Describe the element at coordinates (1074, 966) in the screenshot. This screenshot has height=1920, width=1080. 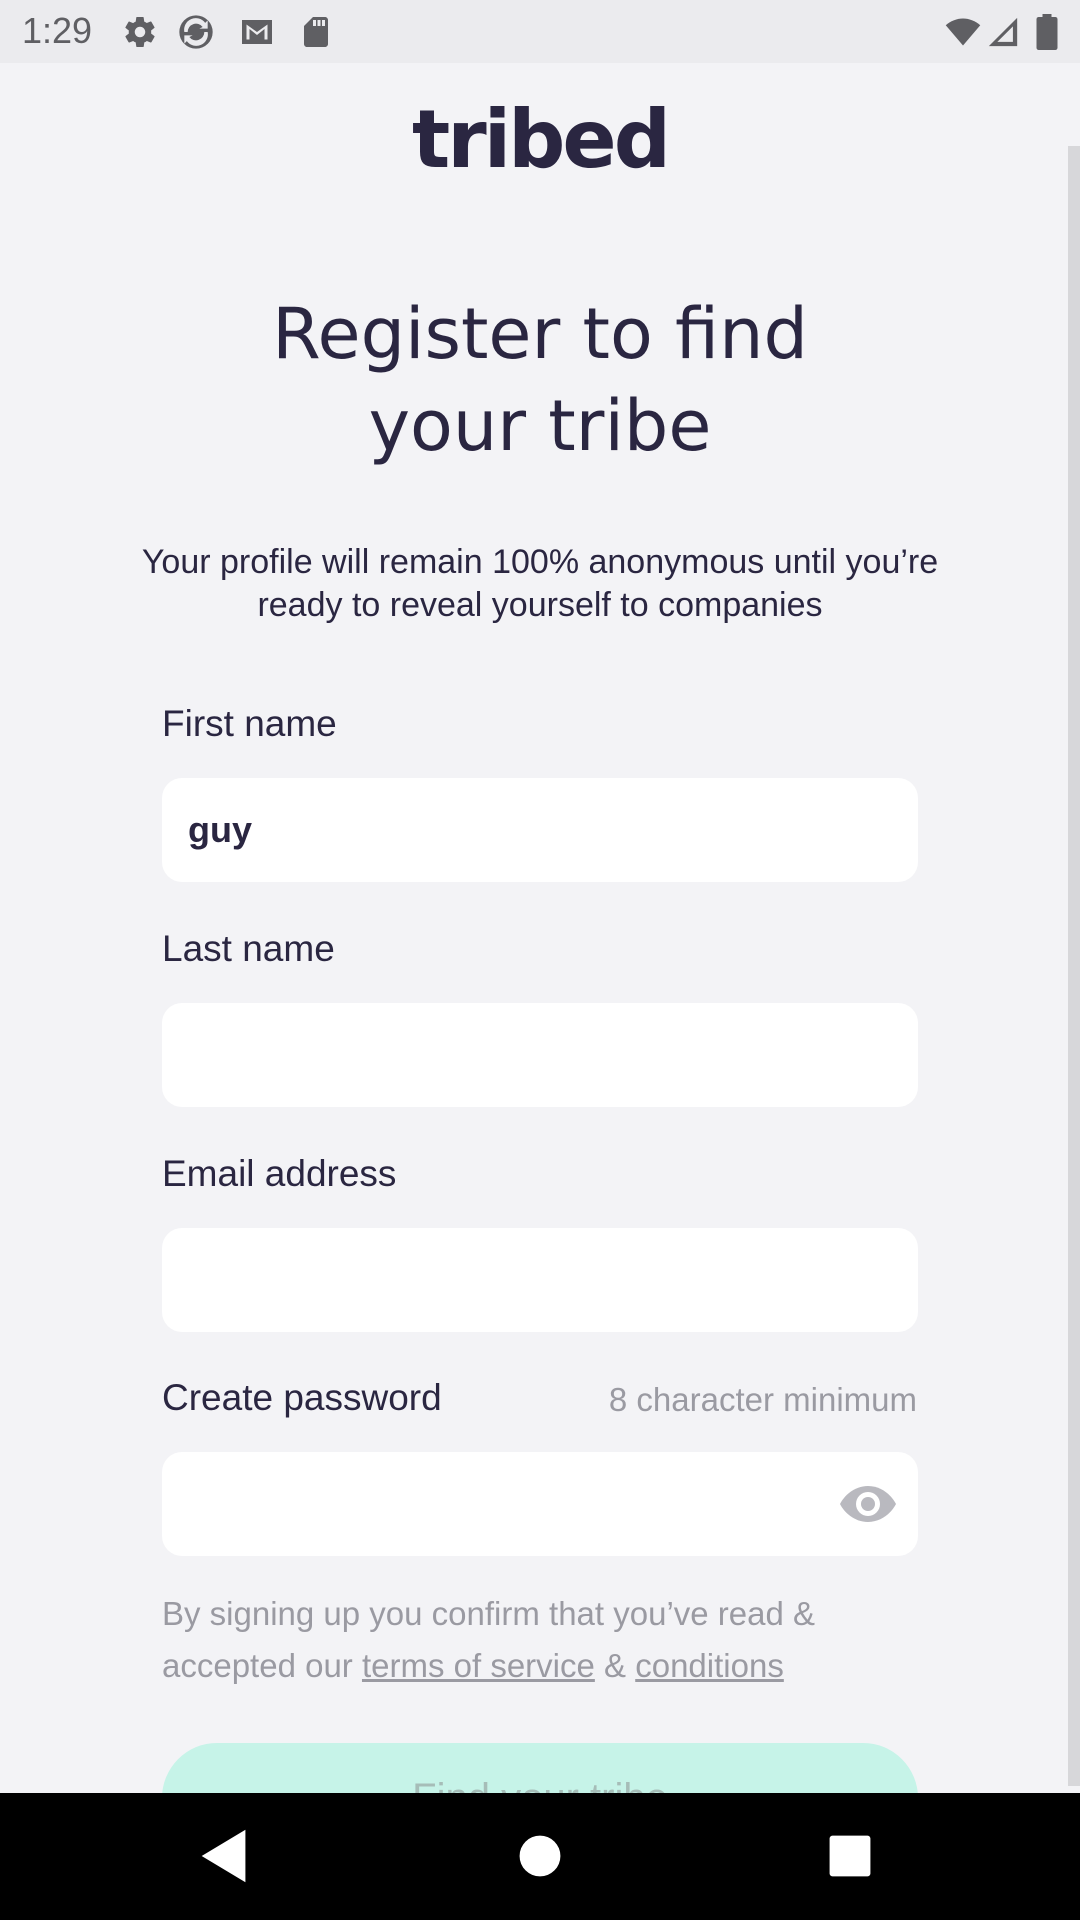
I see `scrollbar` at that location.